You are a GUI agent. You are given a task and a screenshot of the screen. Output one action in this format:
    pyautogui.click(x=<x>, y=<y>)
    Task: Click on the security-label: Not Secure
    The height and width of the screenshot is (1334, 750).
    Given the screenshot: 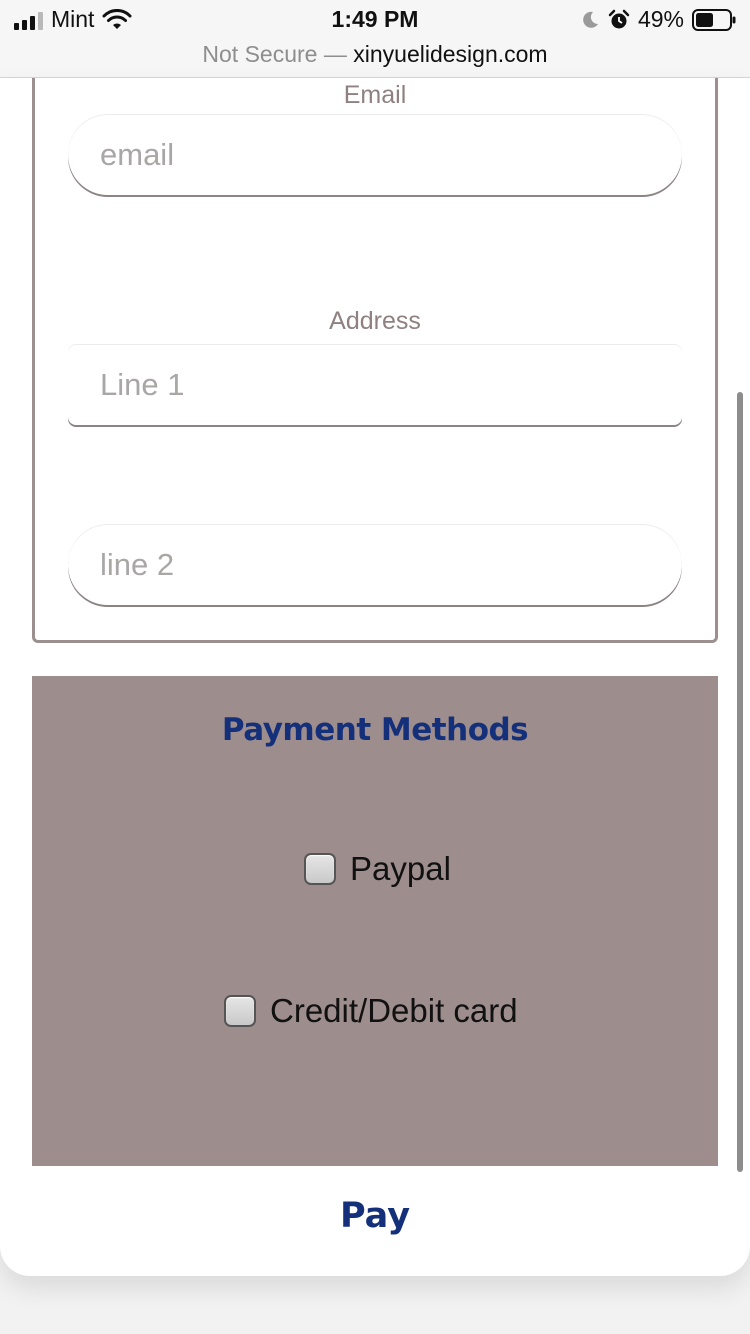 What is the action you would take?
    pyautogui.click(x=260, y=54)
    